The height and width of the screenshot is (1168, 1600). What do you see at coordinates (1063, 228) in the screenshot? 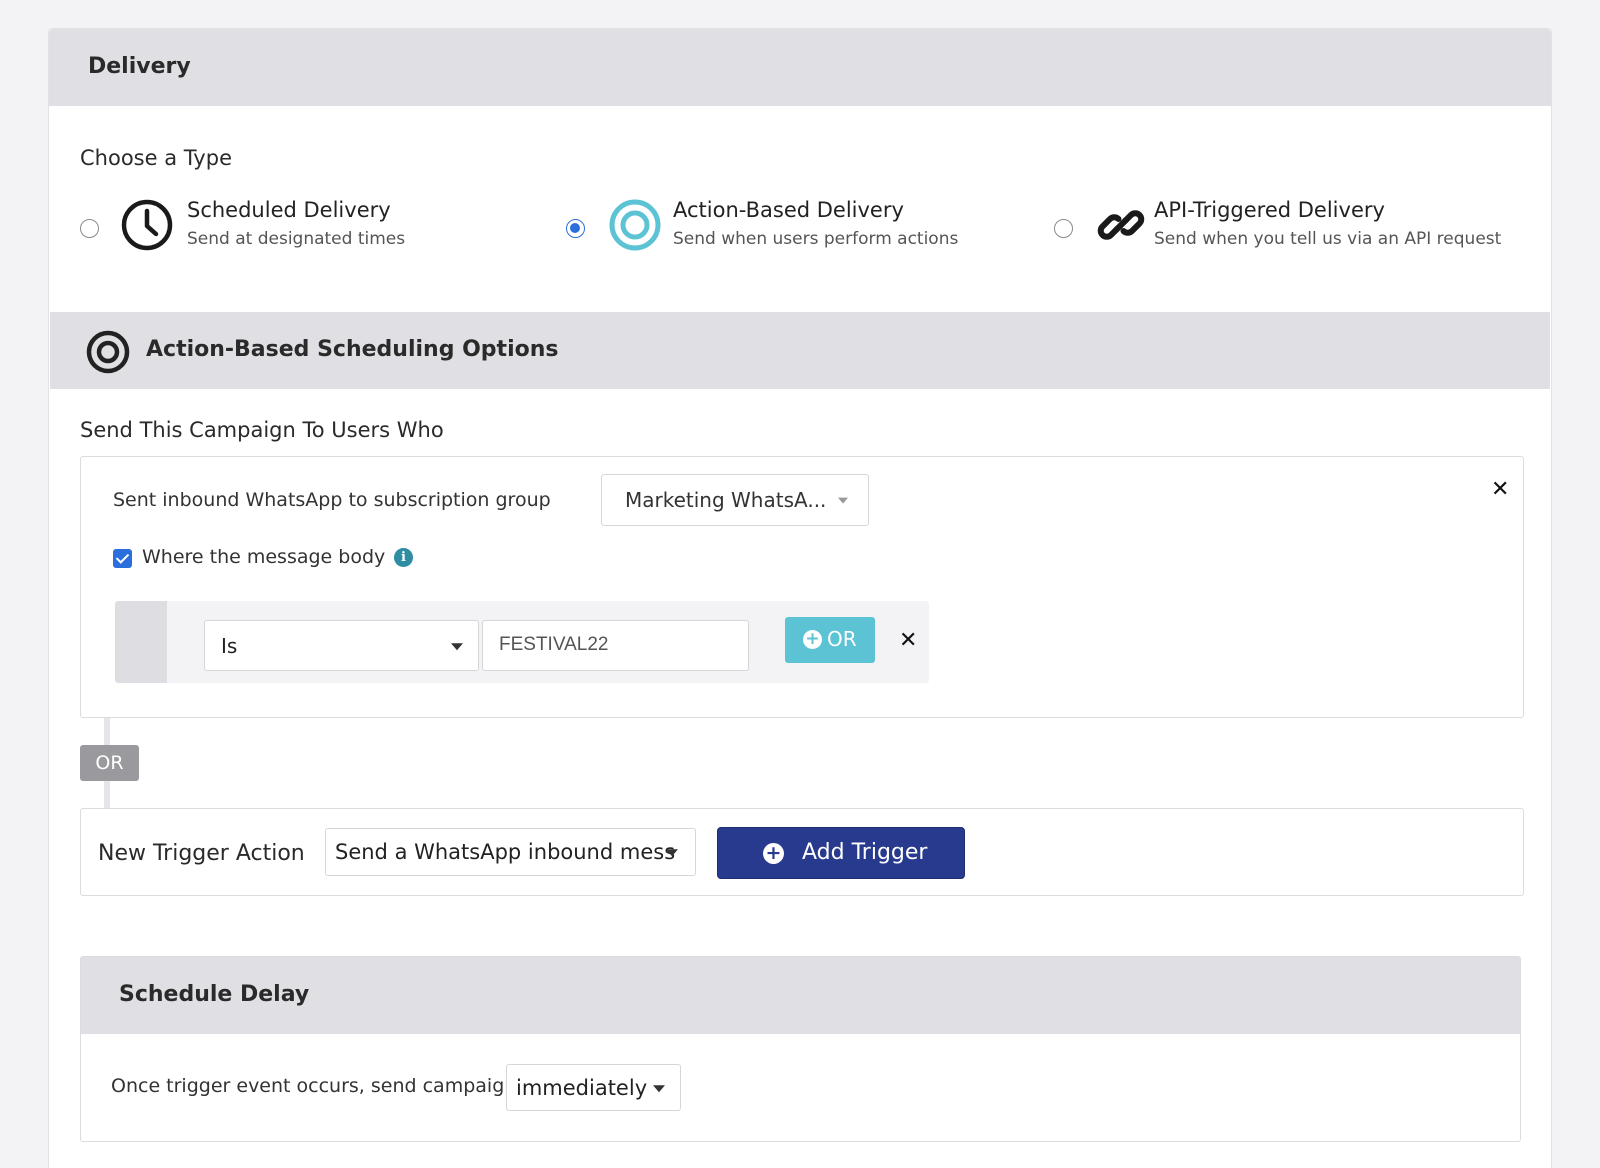
I see `api-triggered-radio` at bounding box center [1063, 228].